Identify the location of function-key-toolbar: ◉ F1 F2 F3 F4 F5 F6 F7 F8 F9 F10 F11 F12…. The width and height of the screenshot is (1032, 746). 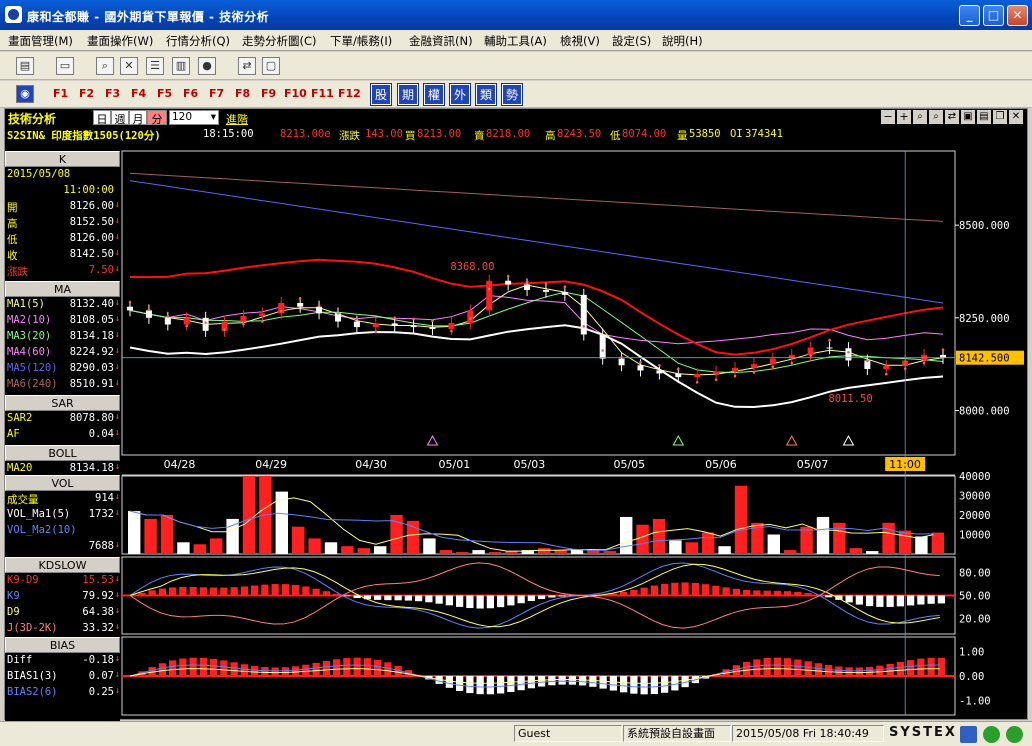
(516, 94).